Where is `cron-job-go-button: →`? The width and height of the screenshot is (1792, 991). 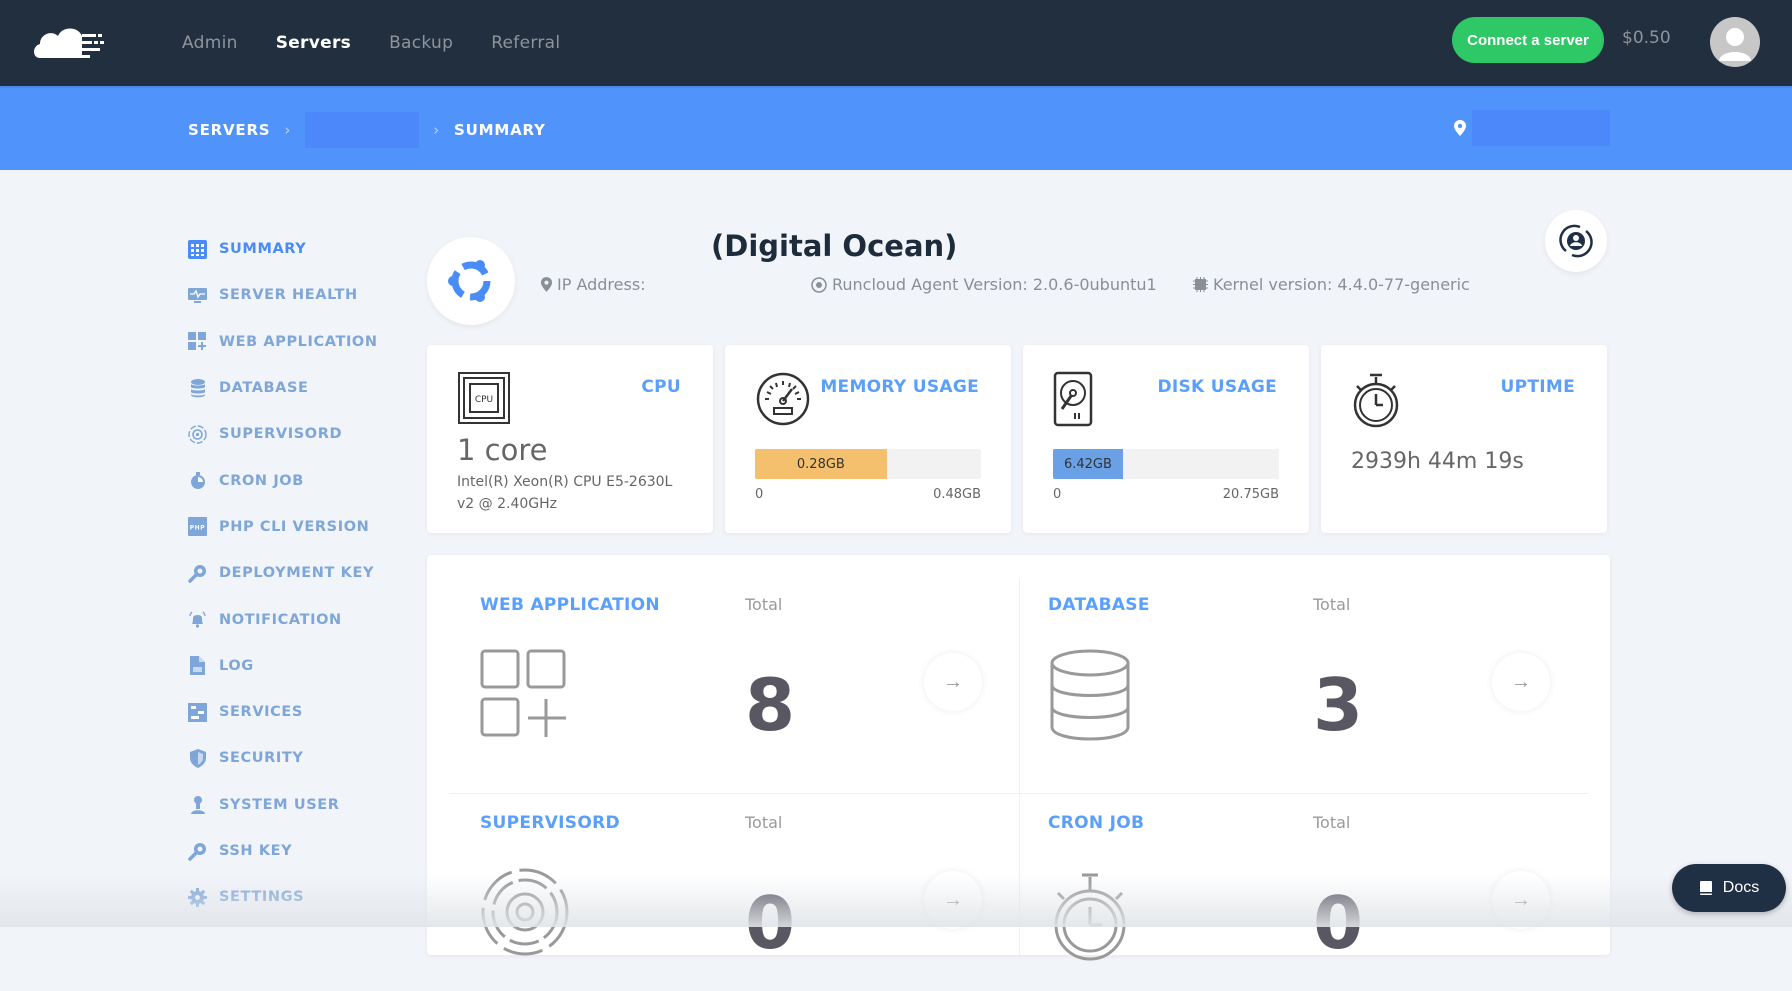 cron-job-go-button: → is located at coordinates (1521, 900).